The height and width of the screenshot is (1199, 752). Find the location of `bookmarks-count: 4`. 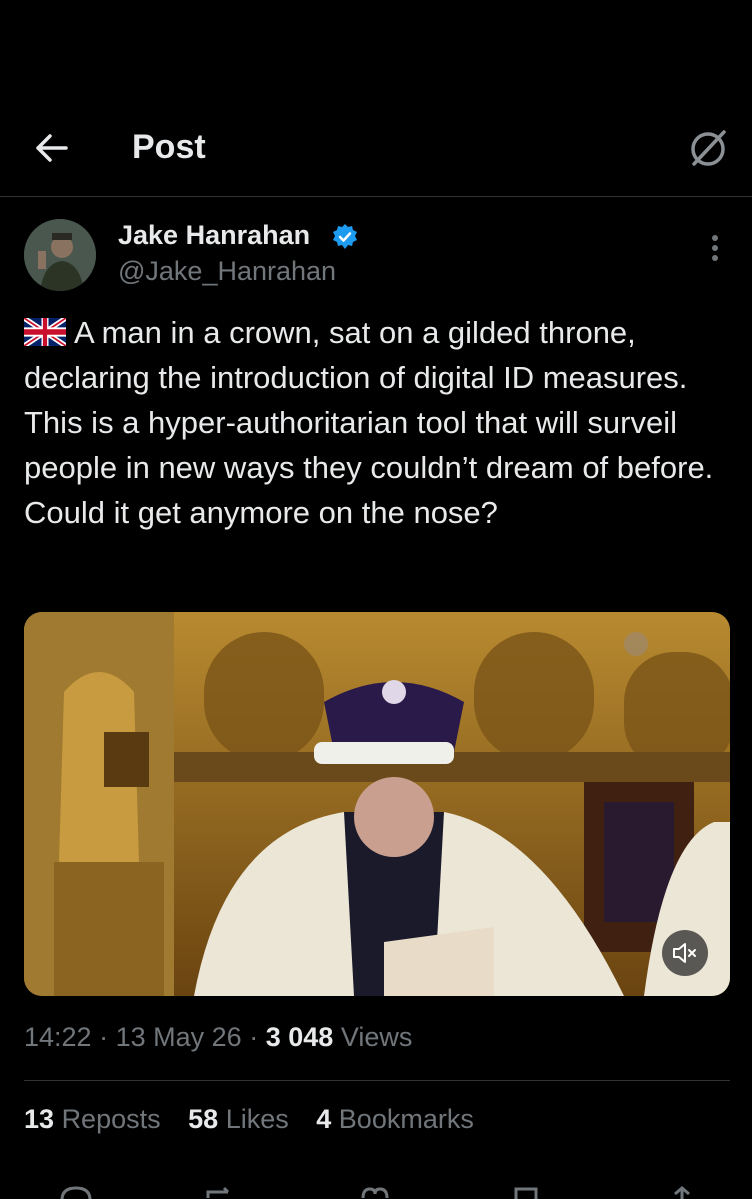

bookmarks-count: 4 is located at coordinates (324, 1119).